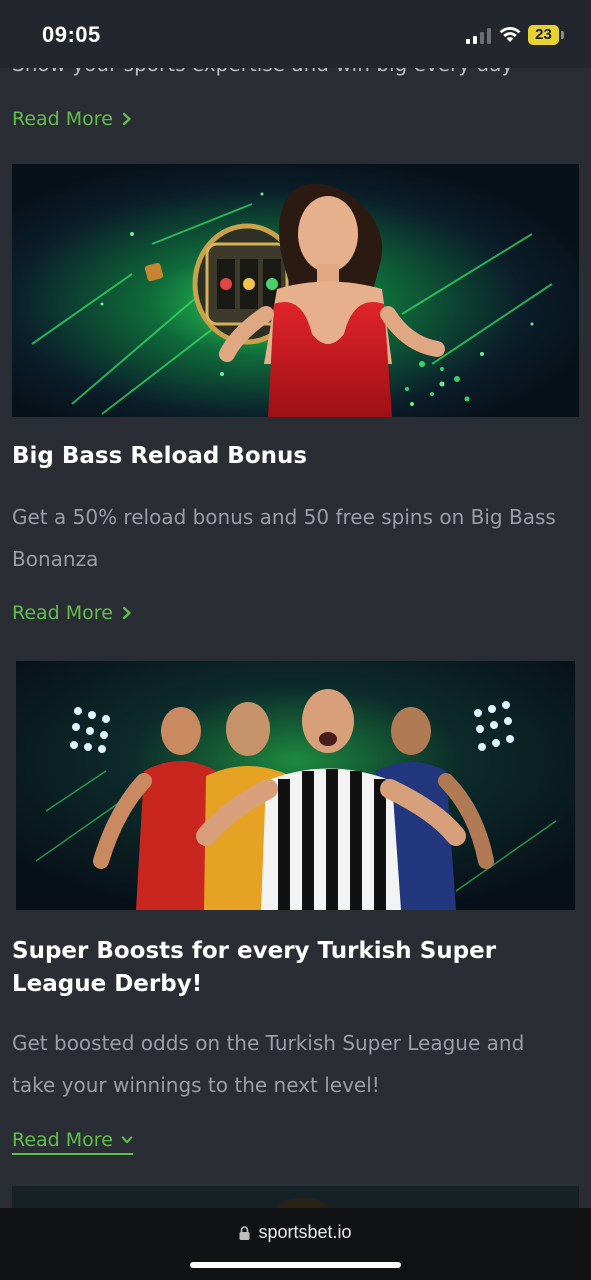 Image resolution: width=591 pixels, height=1280 pixels. I want to click on read-more-link-big-bass: Read More, so click(72, 613).